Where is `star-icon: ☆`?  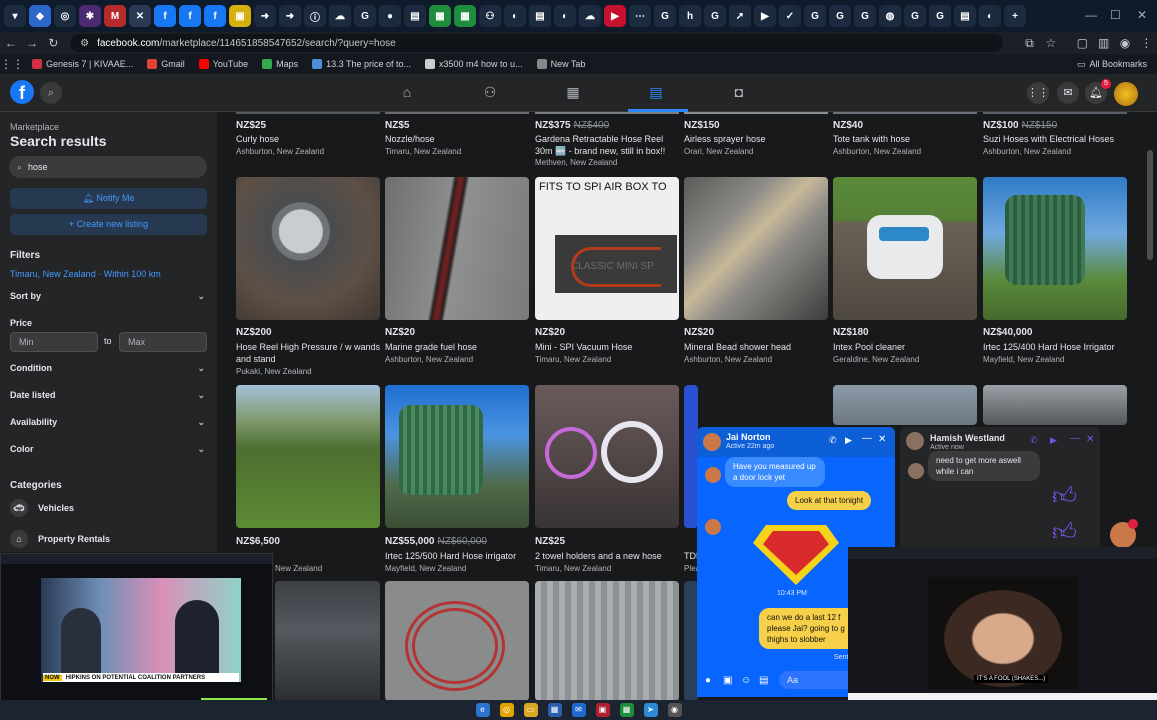 star-icon: ☆ is located at coordinates (1050, 43).